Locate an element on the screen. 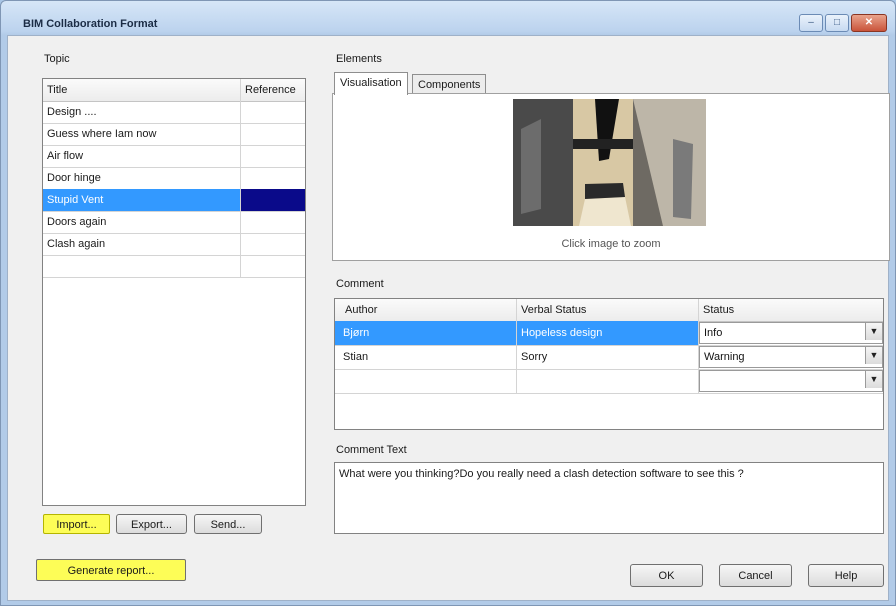 This screenshot has height=606, width=896. status-combo: ▼ is located at coordinates (791, 381).